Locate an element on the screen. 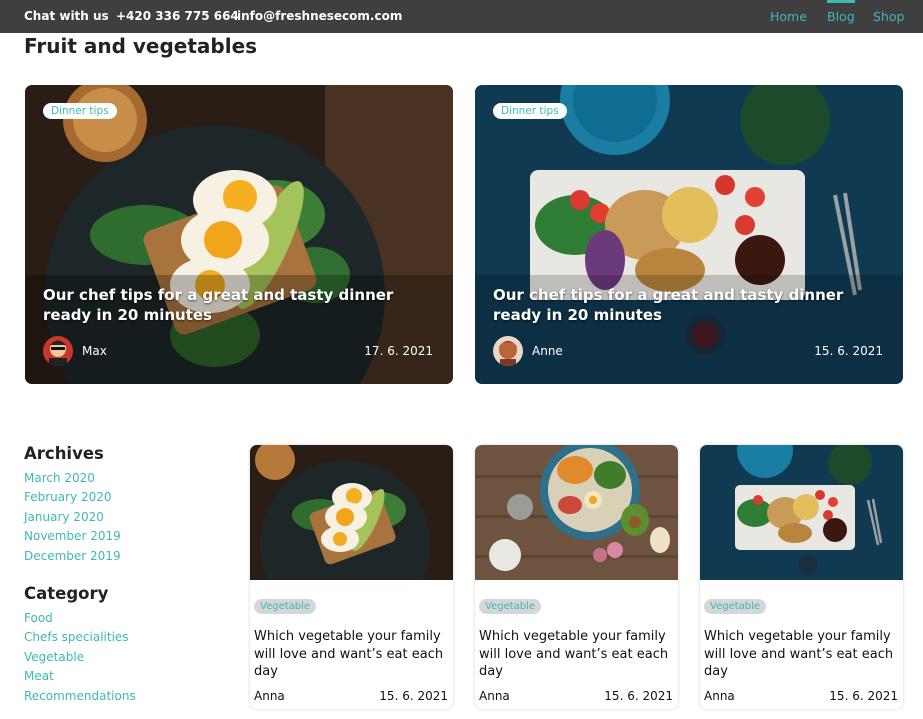 This screenshot has height=719, width=923. archive-link: December 2019 is located at coordinates (72, 556).